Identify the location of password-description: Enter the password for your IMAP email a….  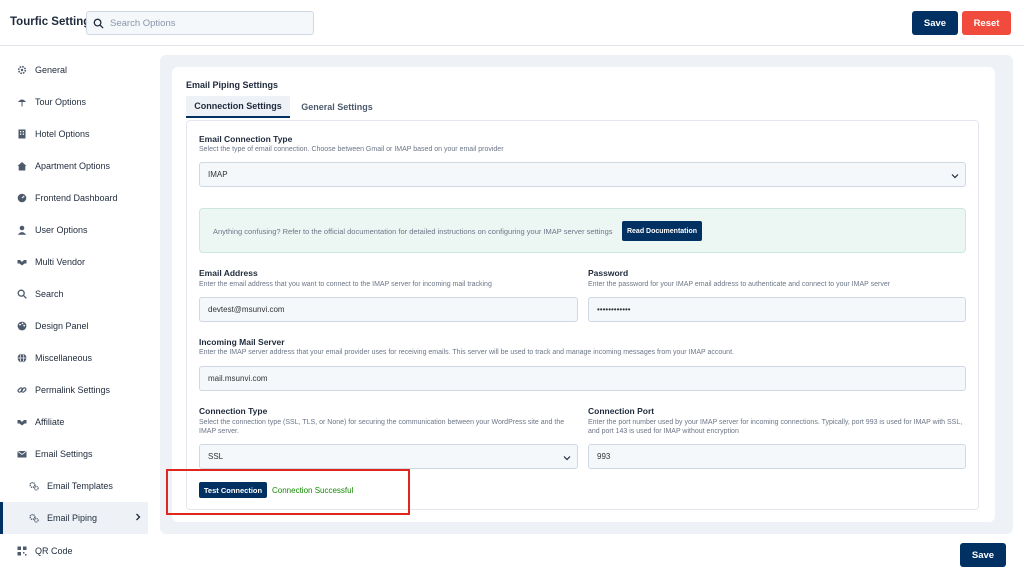
(739, 284).